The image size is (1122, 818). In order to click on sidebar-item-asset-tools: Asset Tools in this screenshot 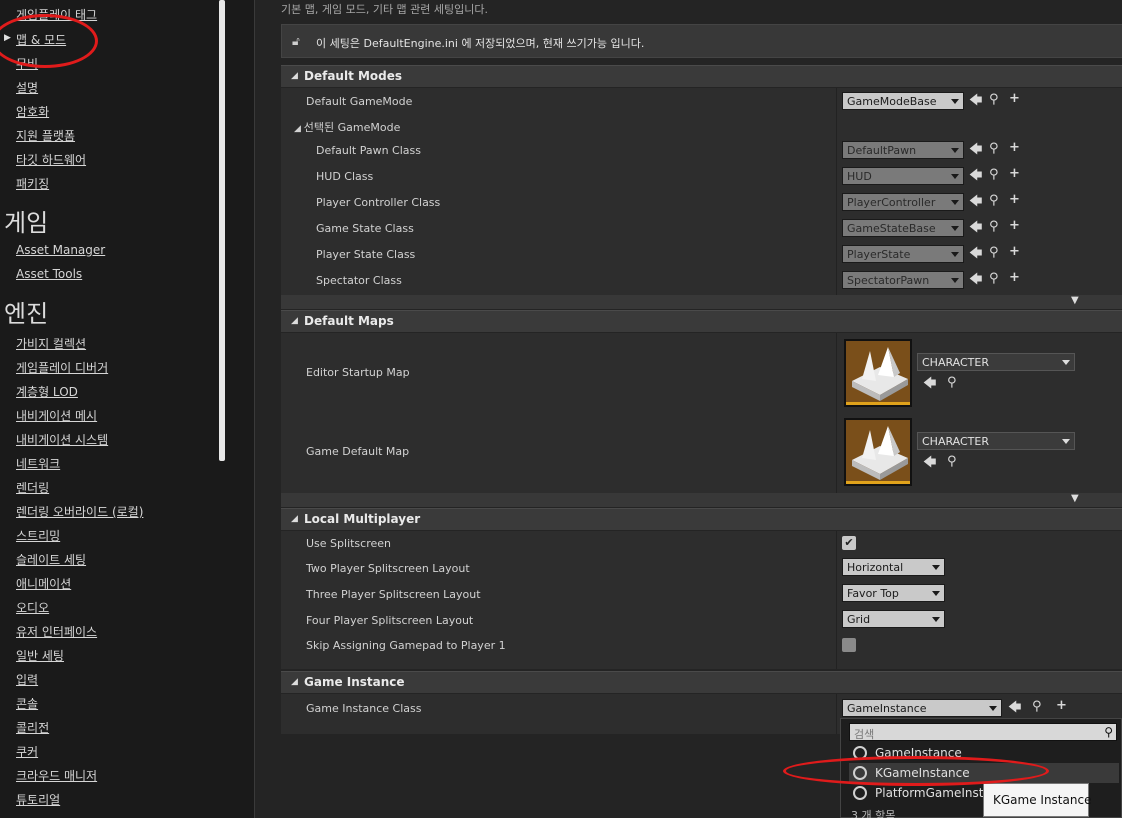, I will do `click(49, 274)`.